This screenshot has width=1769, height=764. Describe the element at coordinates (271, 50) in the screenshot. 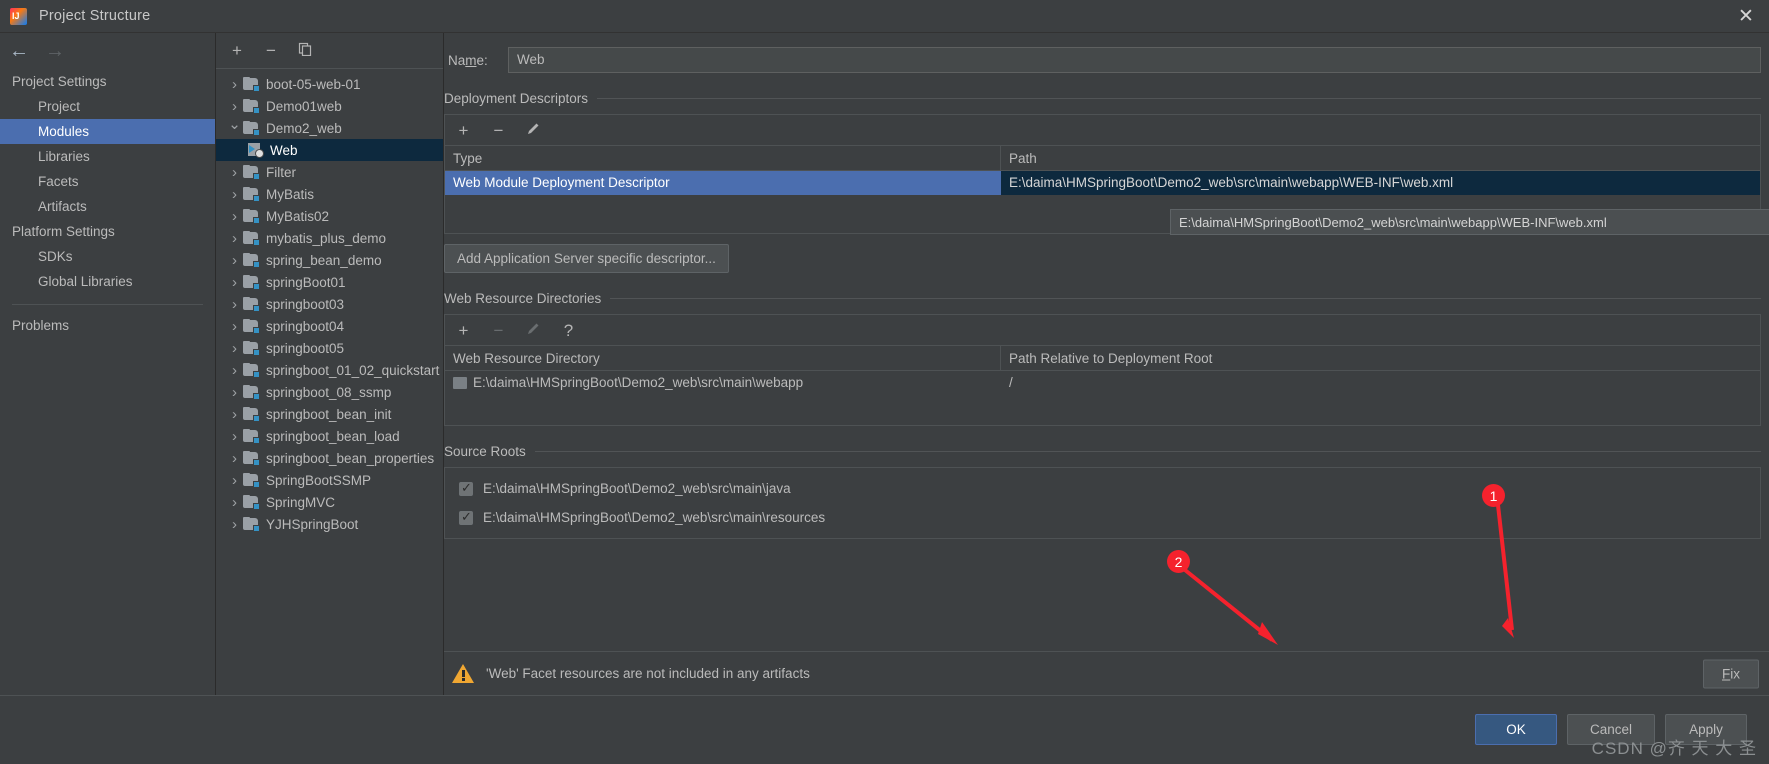

I see `remove-module-icon: −` at that location.